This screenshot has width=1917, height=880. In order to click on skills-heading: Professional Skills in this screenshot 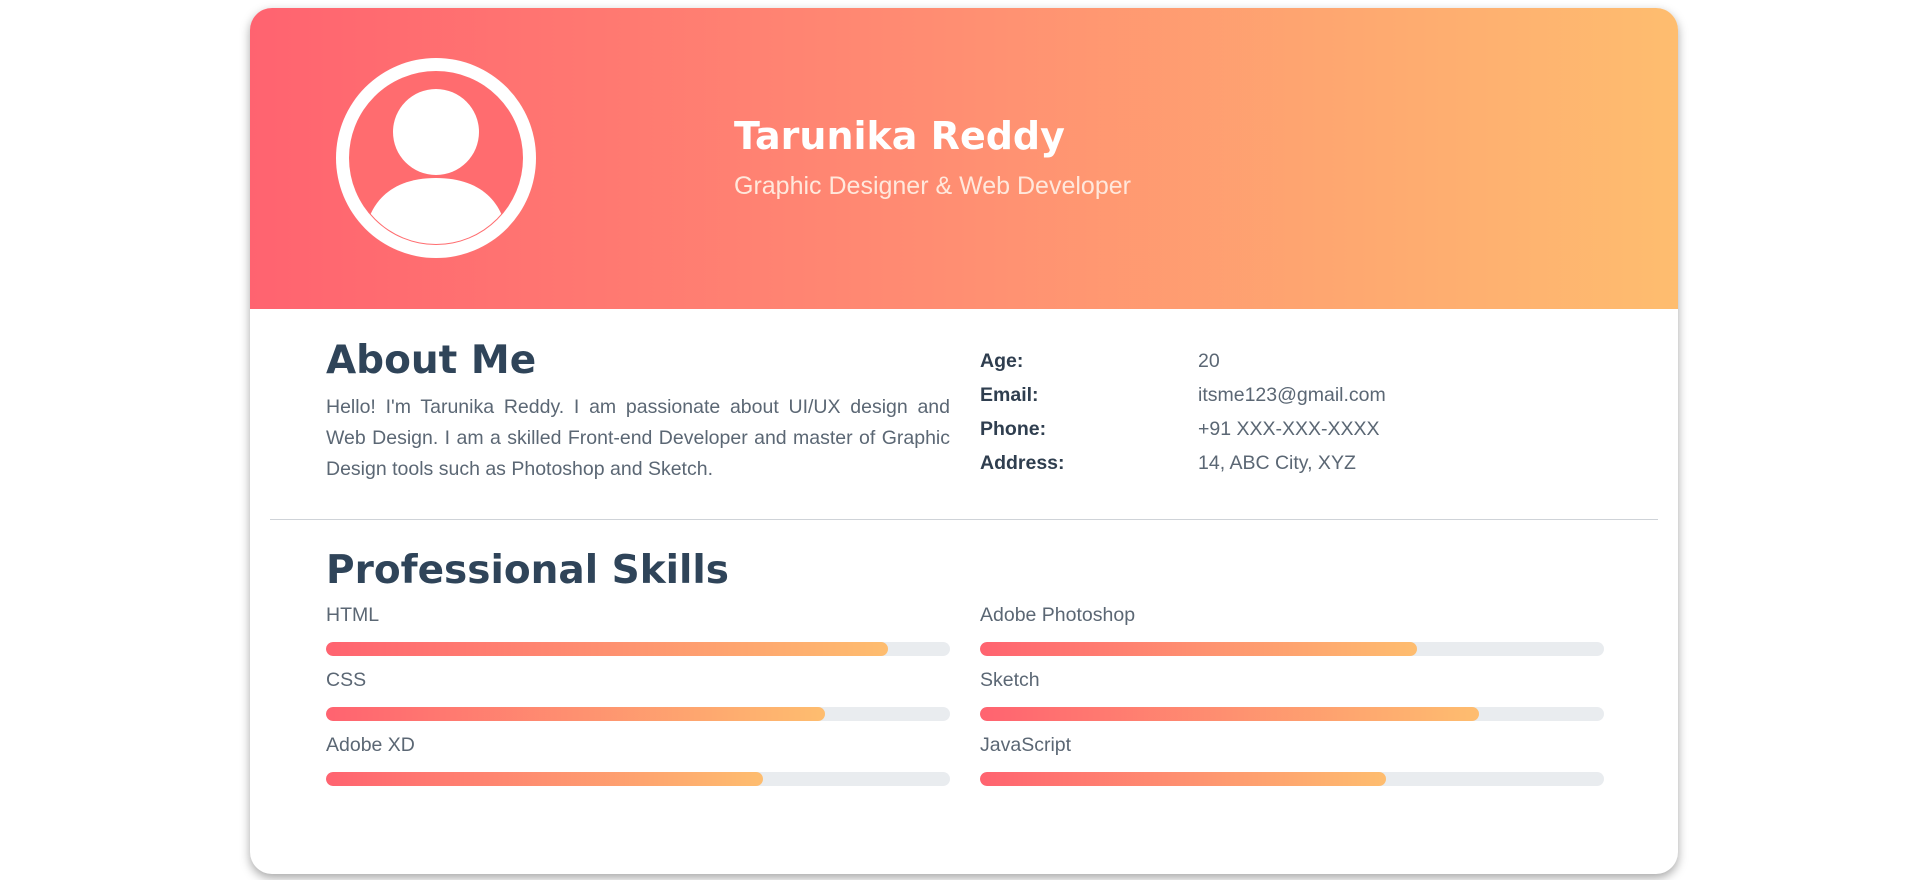, I will do `click(527, 570)`.